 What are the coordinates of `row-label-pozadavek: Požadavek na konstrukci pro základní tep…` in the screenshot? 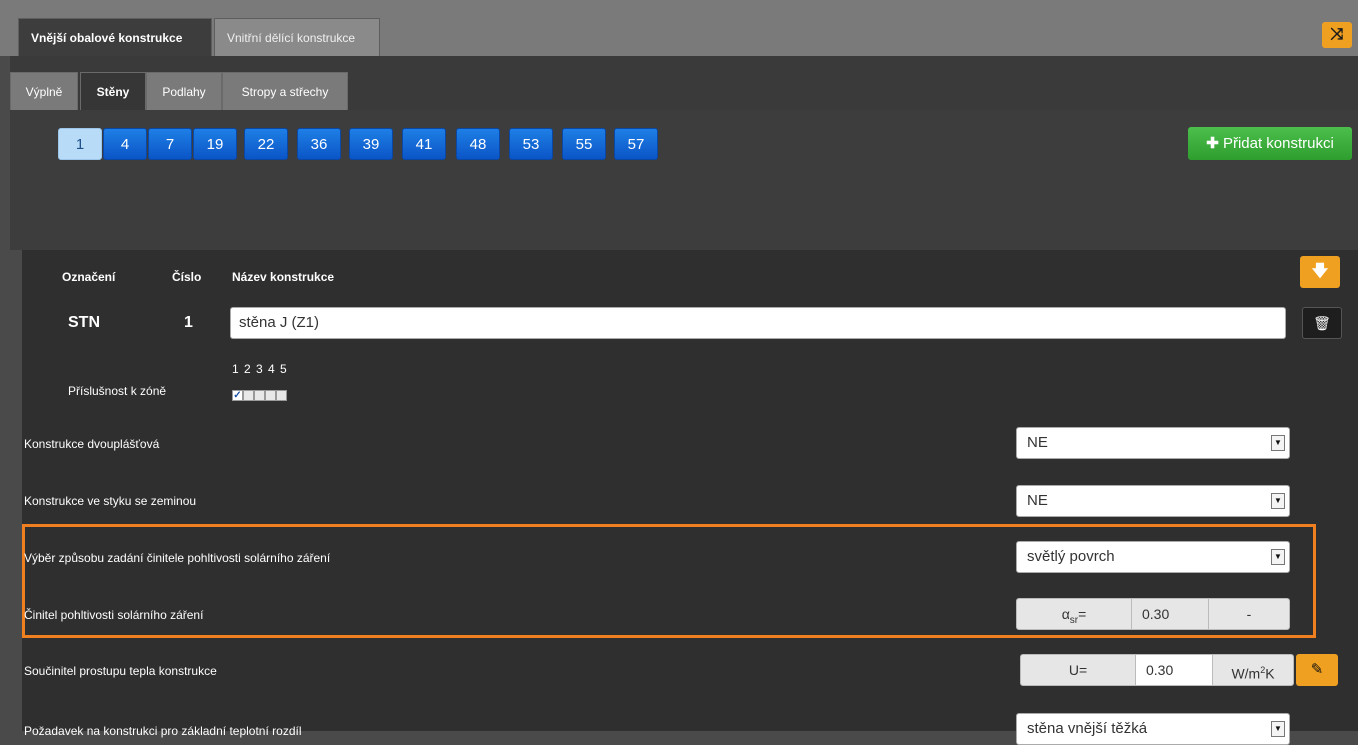 It's located at (163, 731).